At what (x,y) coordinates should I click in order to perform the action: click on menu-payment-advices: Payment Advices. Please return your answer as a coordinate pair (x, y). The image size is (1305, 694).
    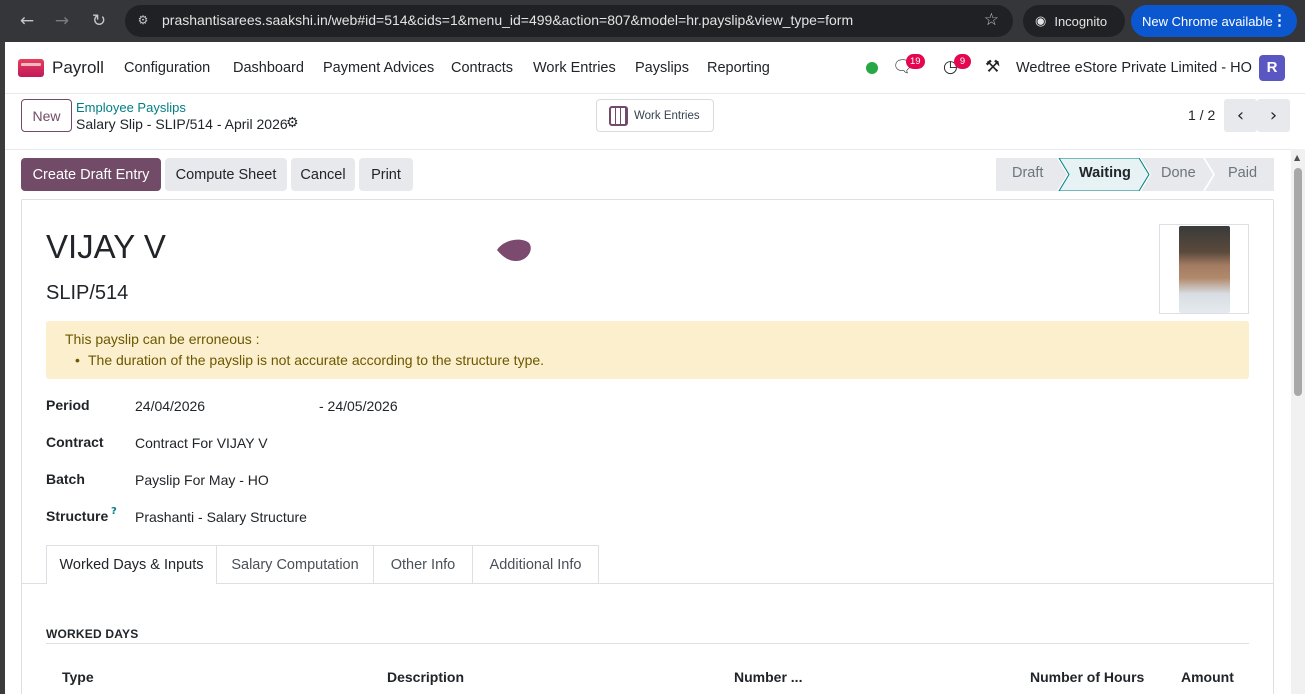
    Looking at the image, I should click on (378, 68).